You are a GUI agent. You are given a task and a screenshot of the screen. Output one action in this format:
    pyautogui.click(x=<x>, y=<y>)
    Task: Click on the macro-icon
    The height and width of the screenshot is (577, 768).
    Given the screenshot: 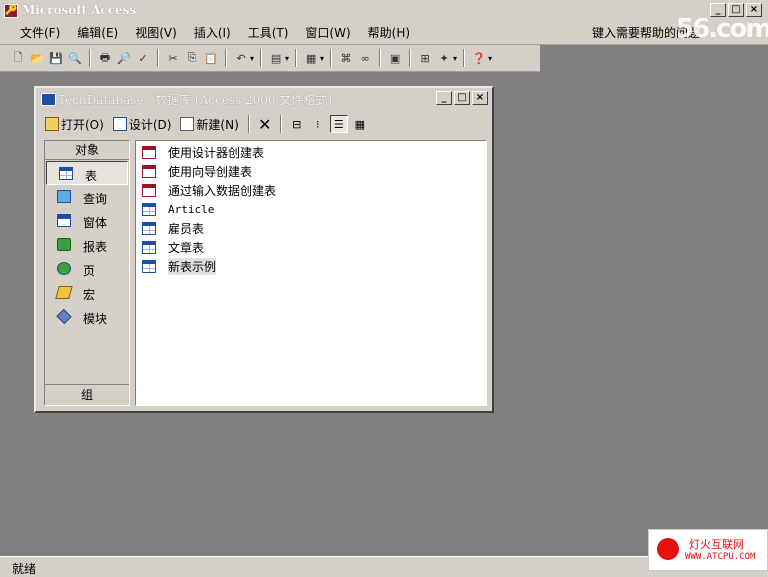 What is the action you would take?
    pyautogui.click(x=64, y=292)
    